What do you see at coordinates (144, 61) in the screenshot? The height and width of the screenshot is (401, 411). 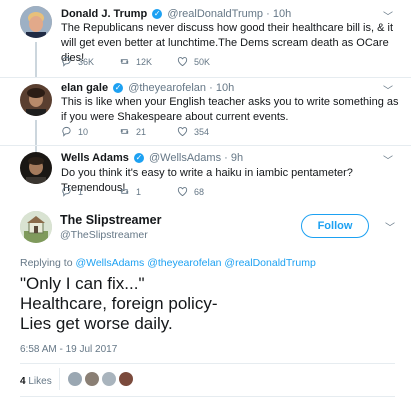 I see `retweet-count: 12K` at bounding box center [144, 61].